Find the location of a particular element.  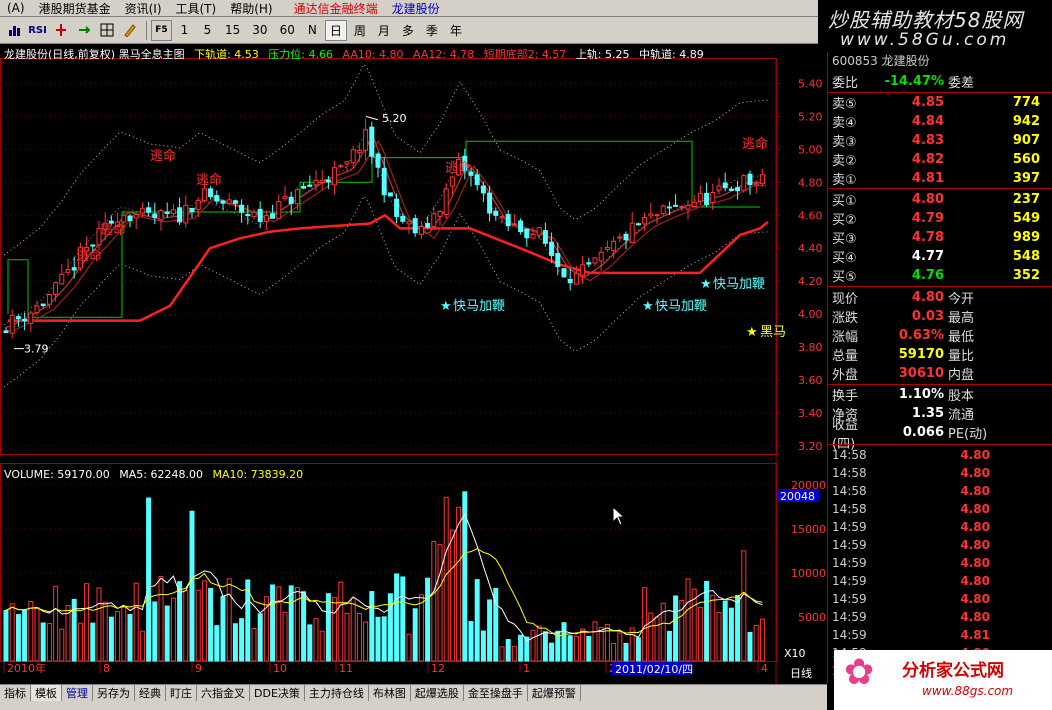

tab-8: 主力持仓线 is located at coordinates (337, 693).